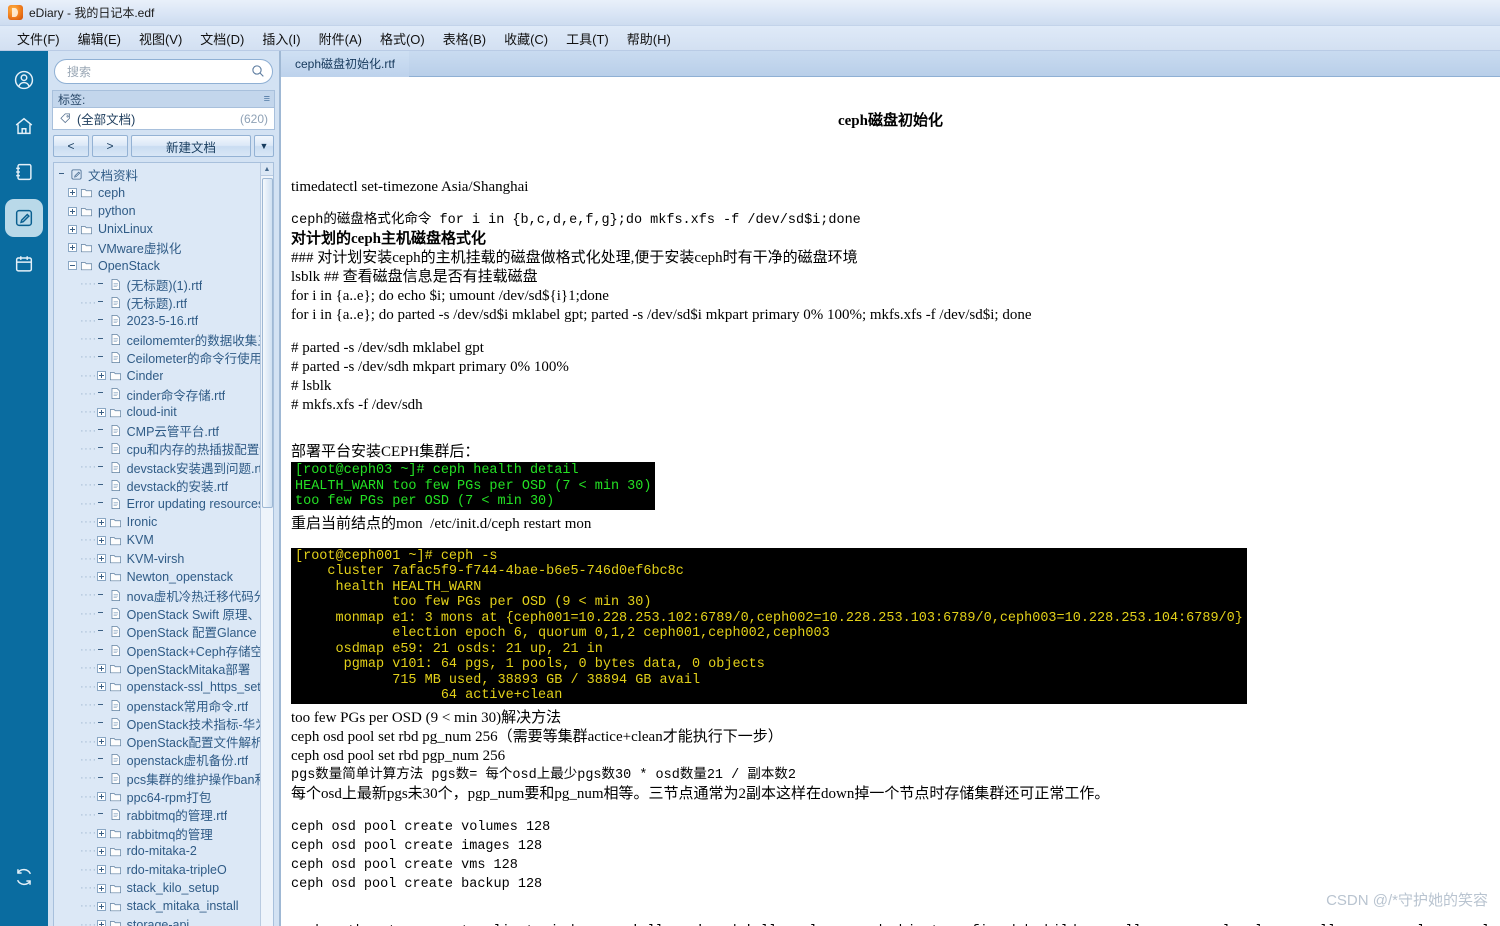  What do you see at coordinates (157, 193) in the screenshot?
I see `tree-node: ceph` at bounding box center [157, 193].